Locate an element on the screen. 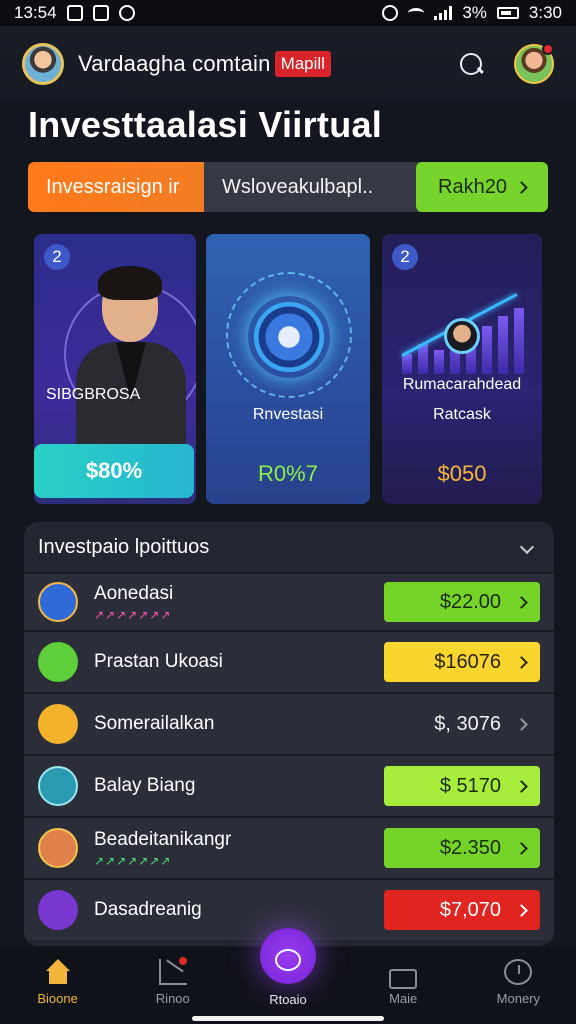 This screenshot has height=1024, width=576. profile-avatar is located at coordinates (534, 63).